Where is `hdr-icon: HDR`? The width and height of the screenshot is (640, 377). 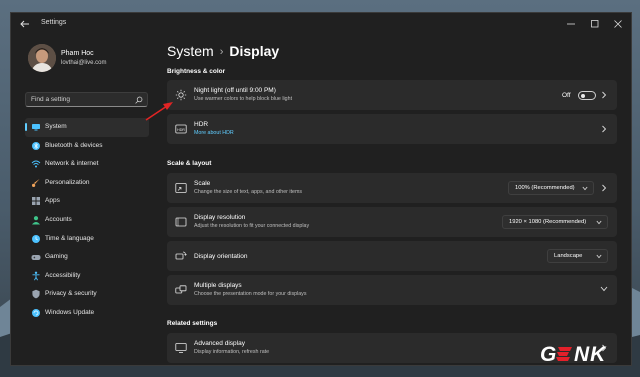
hdr-icon: HDR is located at coordinates (181, 129).